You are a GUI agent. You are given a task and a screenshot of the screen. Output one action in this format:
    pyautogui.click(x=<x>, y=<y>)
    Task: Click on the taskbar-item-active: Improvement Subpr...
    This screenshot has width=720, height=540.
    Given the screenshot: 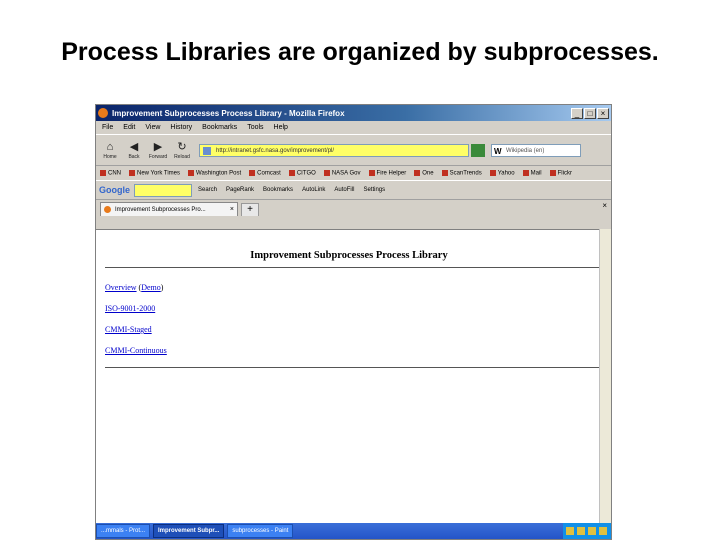 What is the action you would take?
    pyautogui.click(x=189, y=531)
    